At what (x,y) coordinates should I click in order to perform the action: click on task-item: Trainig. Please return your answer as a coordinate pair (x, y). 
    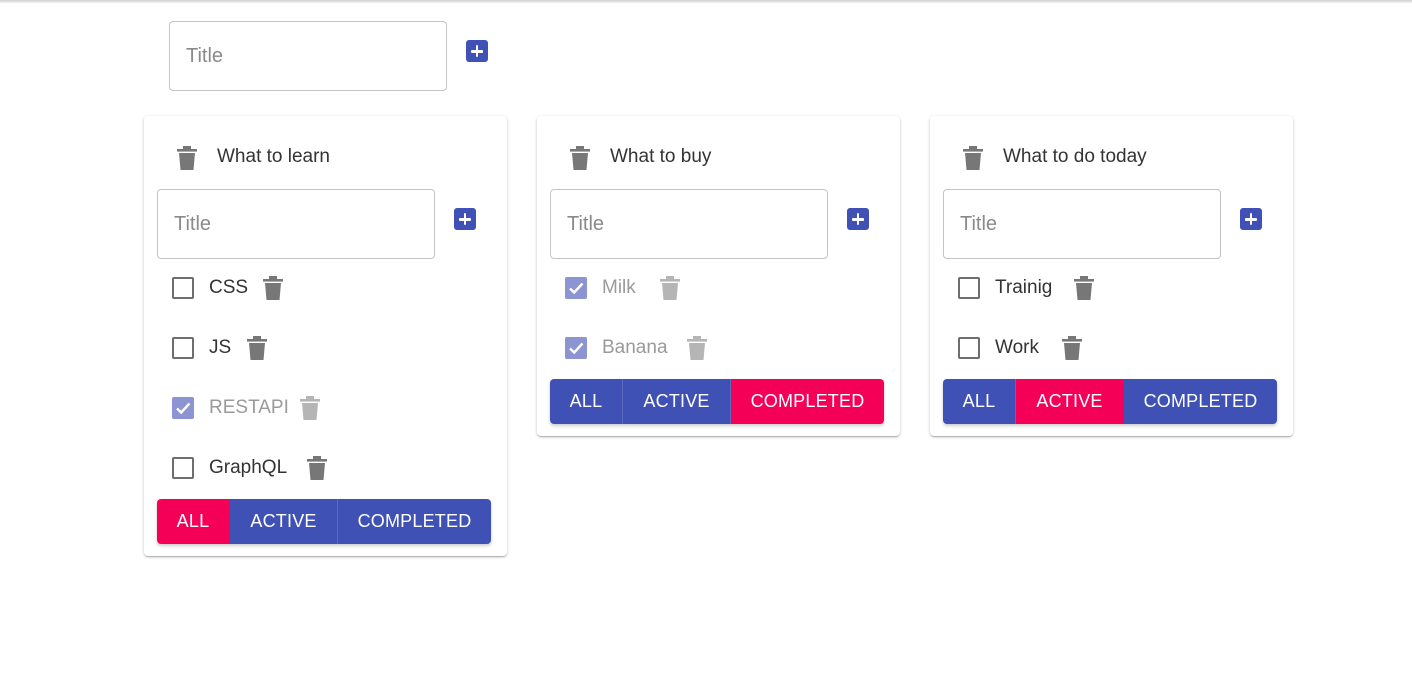
    Looking at the image, I should click on (1080, 288).